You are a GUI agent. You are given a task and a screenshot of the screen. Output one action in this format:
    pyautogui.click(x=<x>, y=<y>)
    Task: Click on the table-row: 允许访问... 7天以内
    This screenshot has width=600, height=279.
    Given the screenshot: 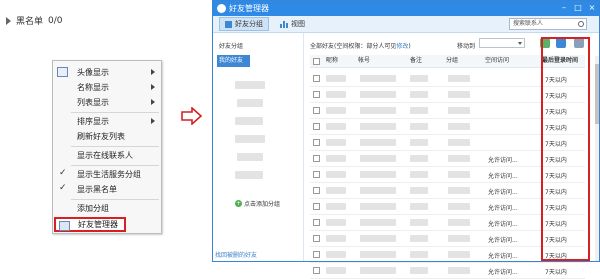 What is the action you would take?
    pyautogui.click(x=447, y=271)
    